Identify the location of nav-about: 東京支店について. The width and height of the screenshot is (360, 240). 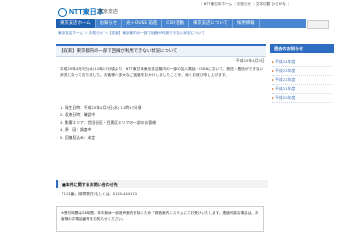
(211, 23).